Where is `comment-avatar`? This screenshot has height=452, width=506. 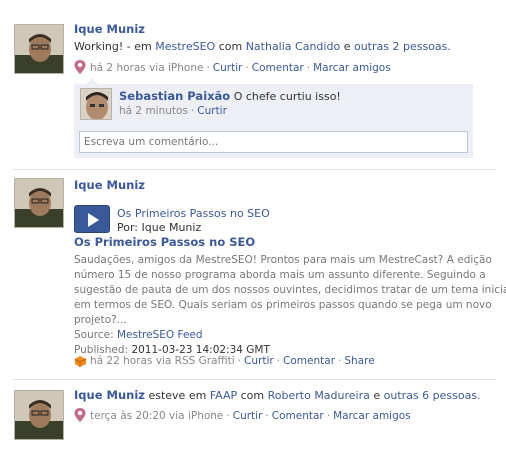
comment-avatar is located at coordinates (96, 104).